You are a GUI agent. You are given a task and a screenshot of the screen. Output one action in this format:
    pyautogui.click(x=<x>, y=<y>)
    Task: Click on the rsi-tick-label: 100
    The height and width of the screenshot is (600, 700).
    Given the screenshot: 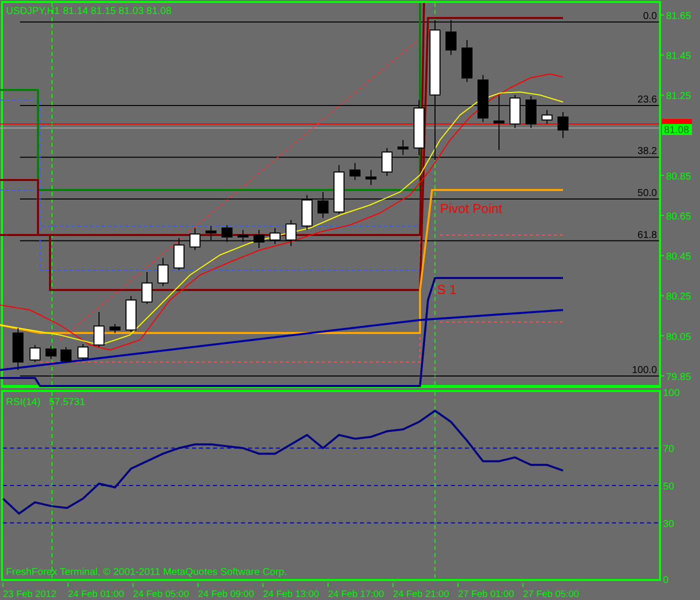 What is the action you would take?
    pyautogui.click(x=671, y=393)
    